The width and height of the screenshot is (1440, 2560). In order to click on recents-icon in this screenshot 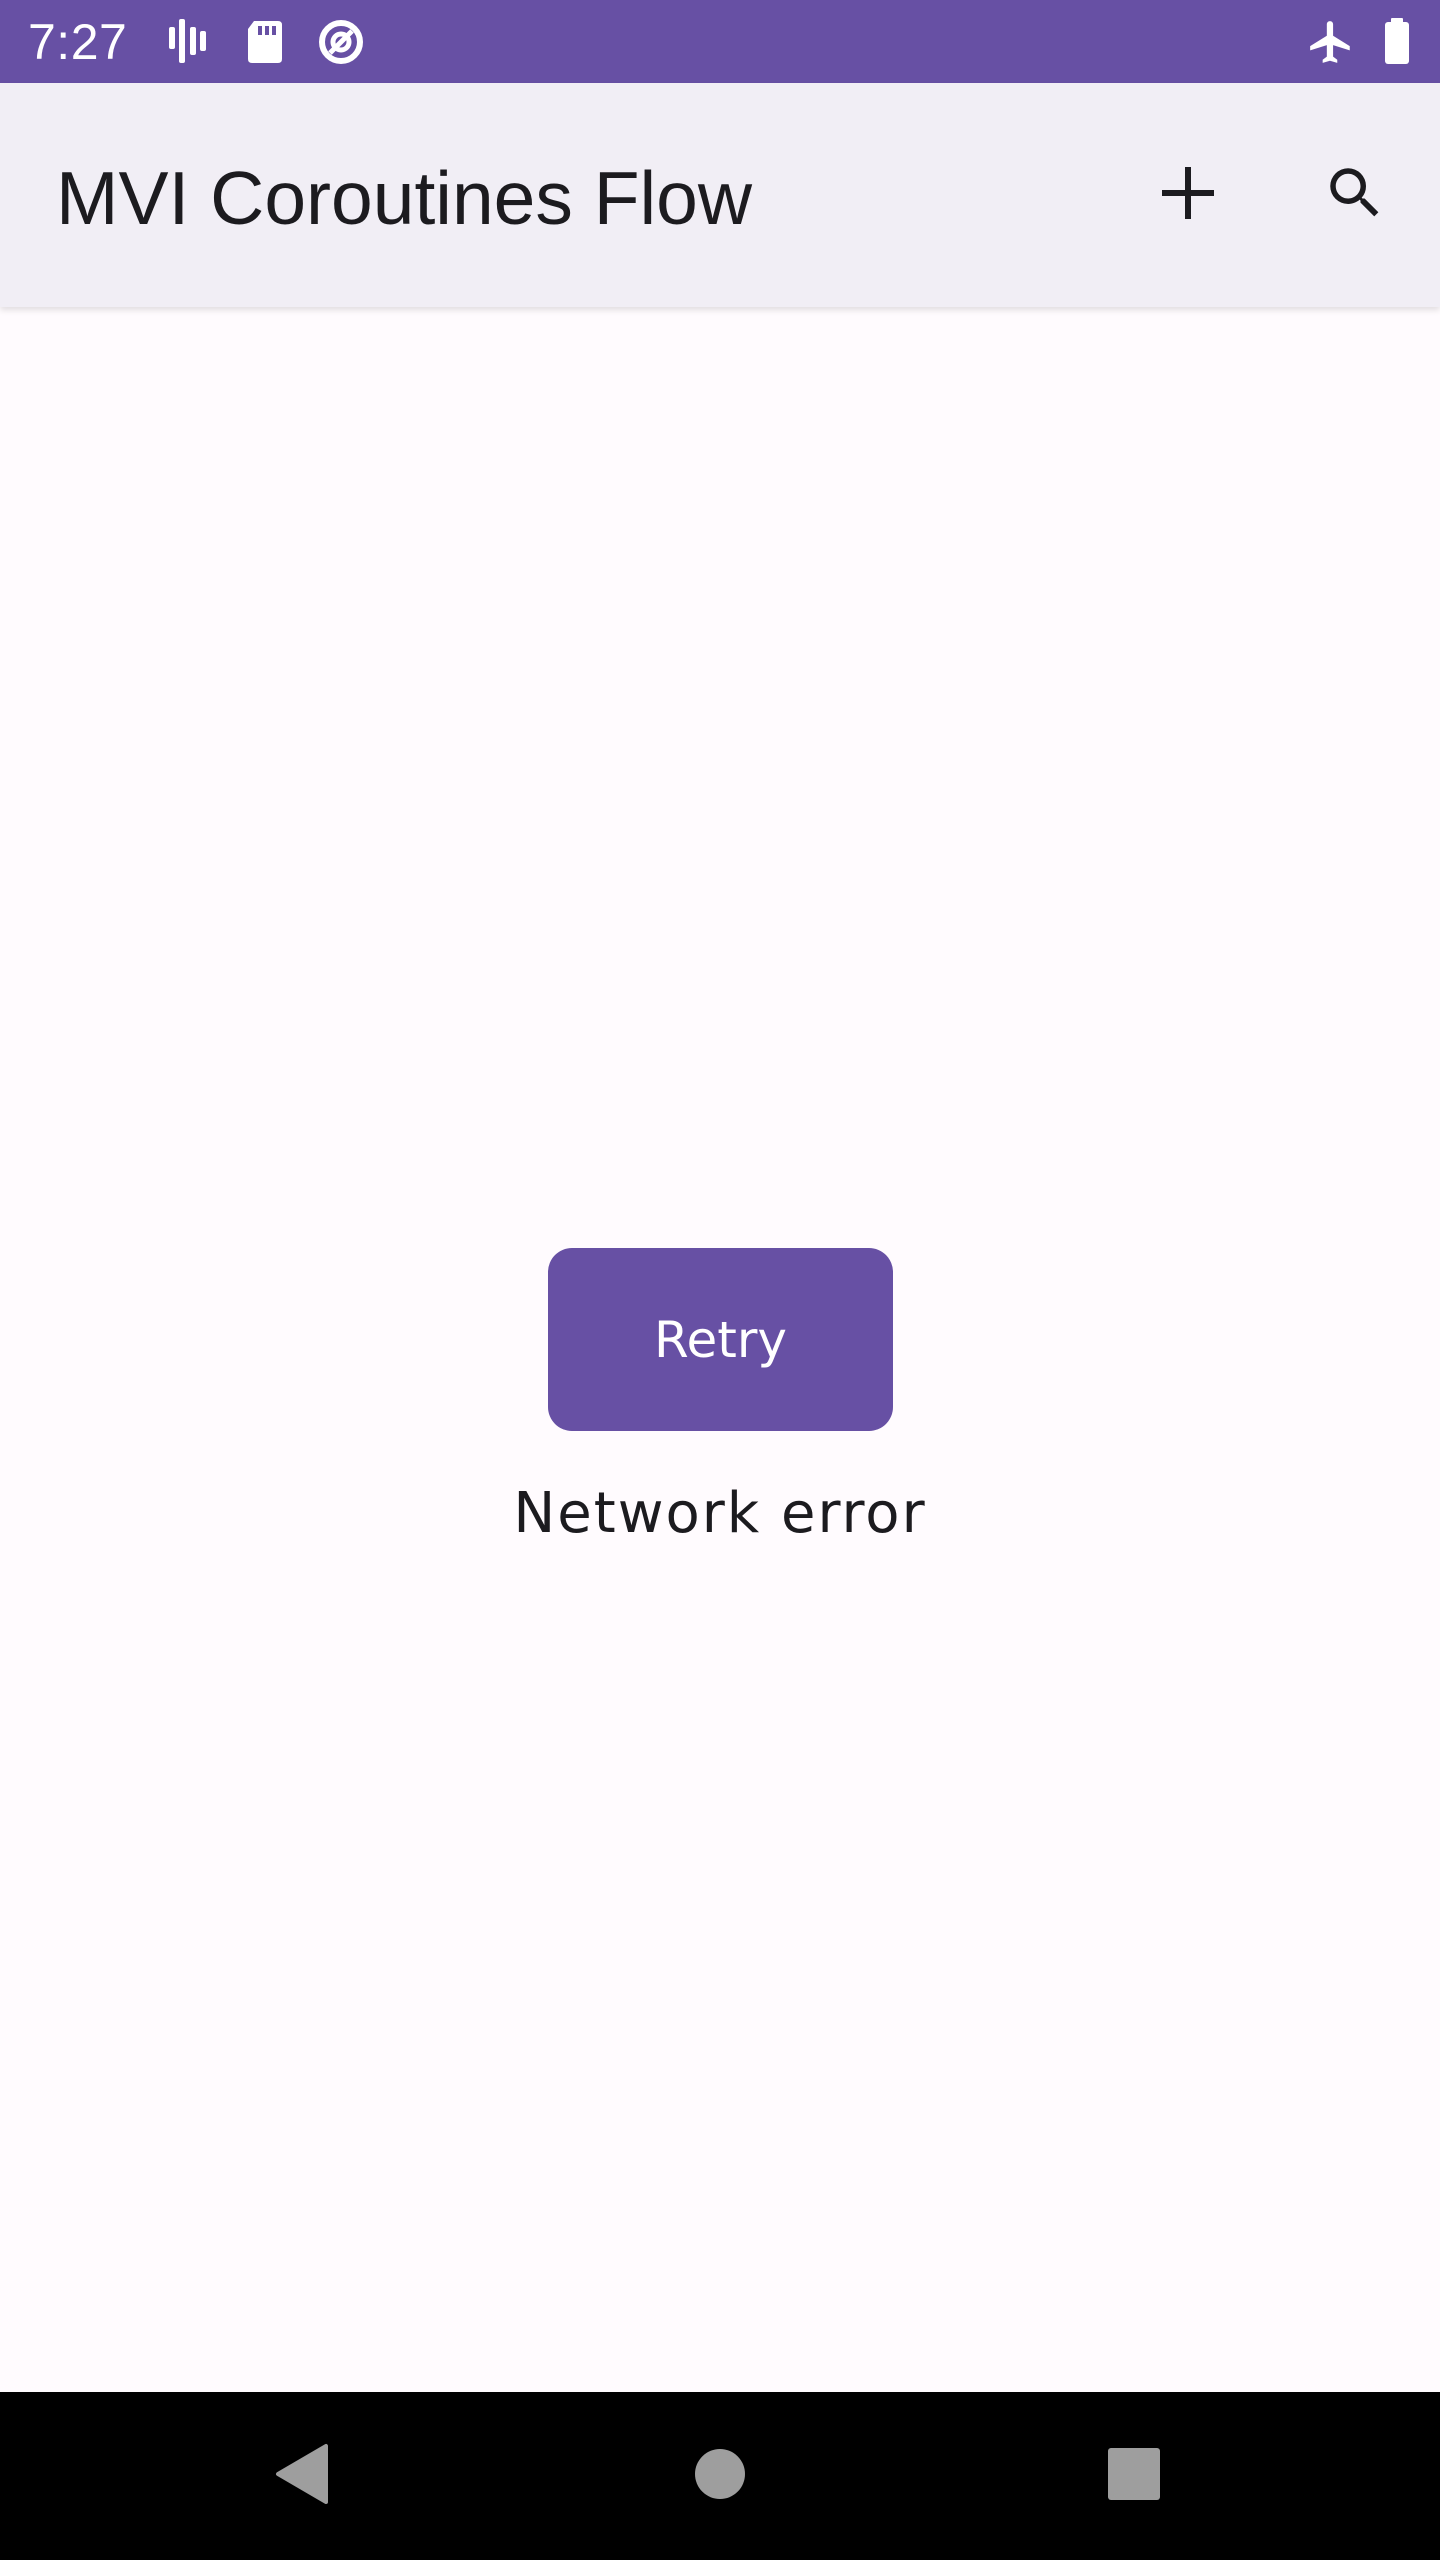, I will do `click(1134, 2476)`.